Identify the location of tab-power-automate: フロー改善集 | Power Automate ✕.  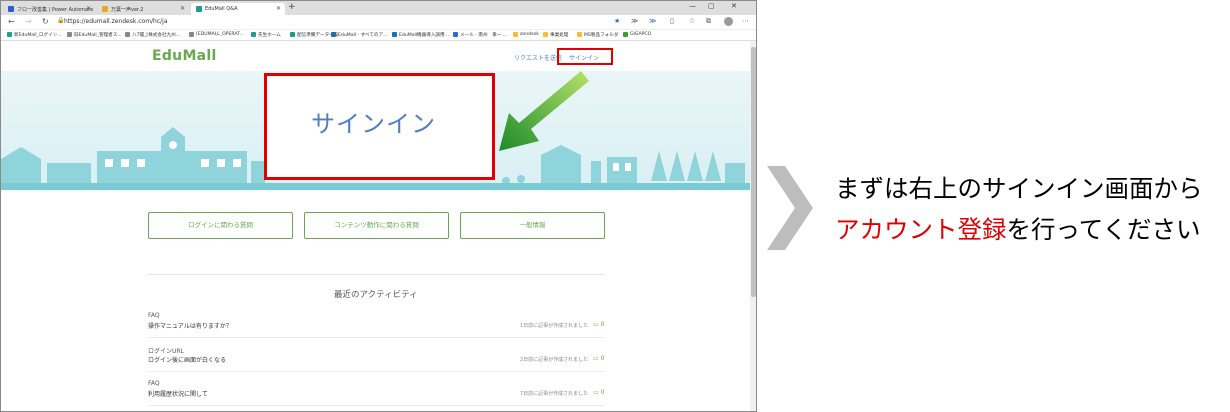
(49, 9).